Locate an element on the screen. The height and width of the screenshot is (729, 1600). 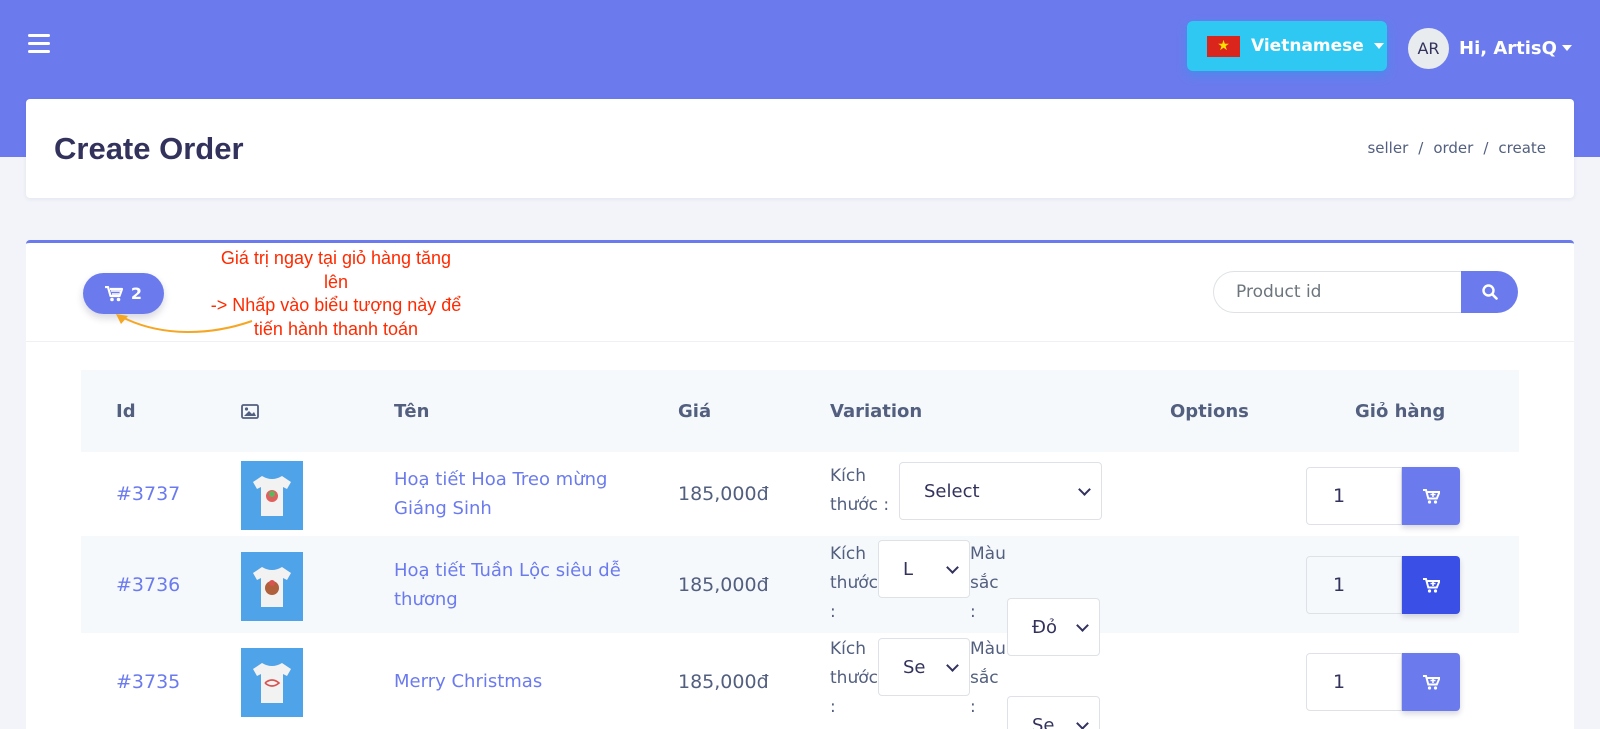
size-select-value: L is located at coordinates (908, 569).